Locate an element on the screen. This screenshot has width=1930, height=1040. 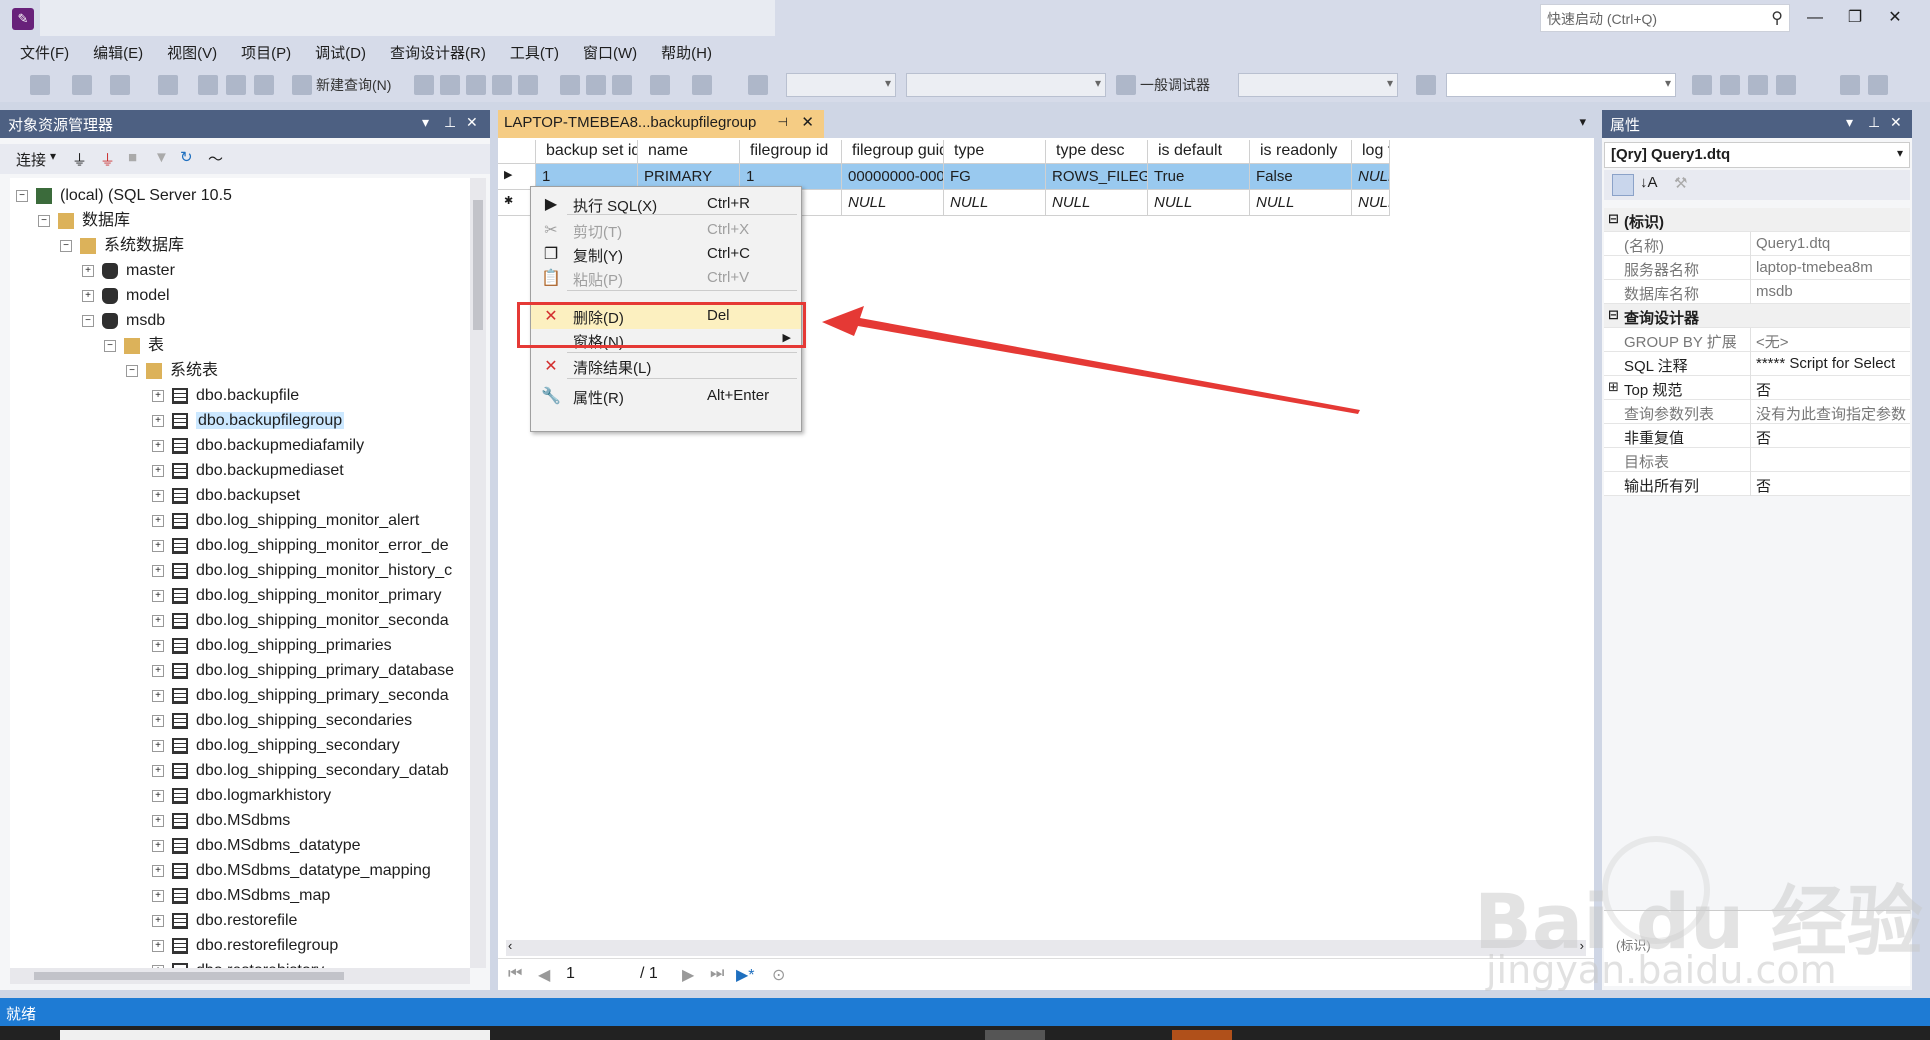
debugger-button: 一般调试器 is located at coordinates (1175, 85).